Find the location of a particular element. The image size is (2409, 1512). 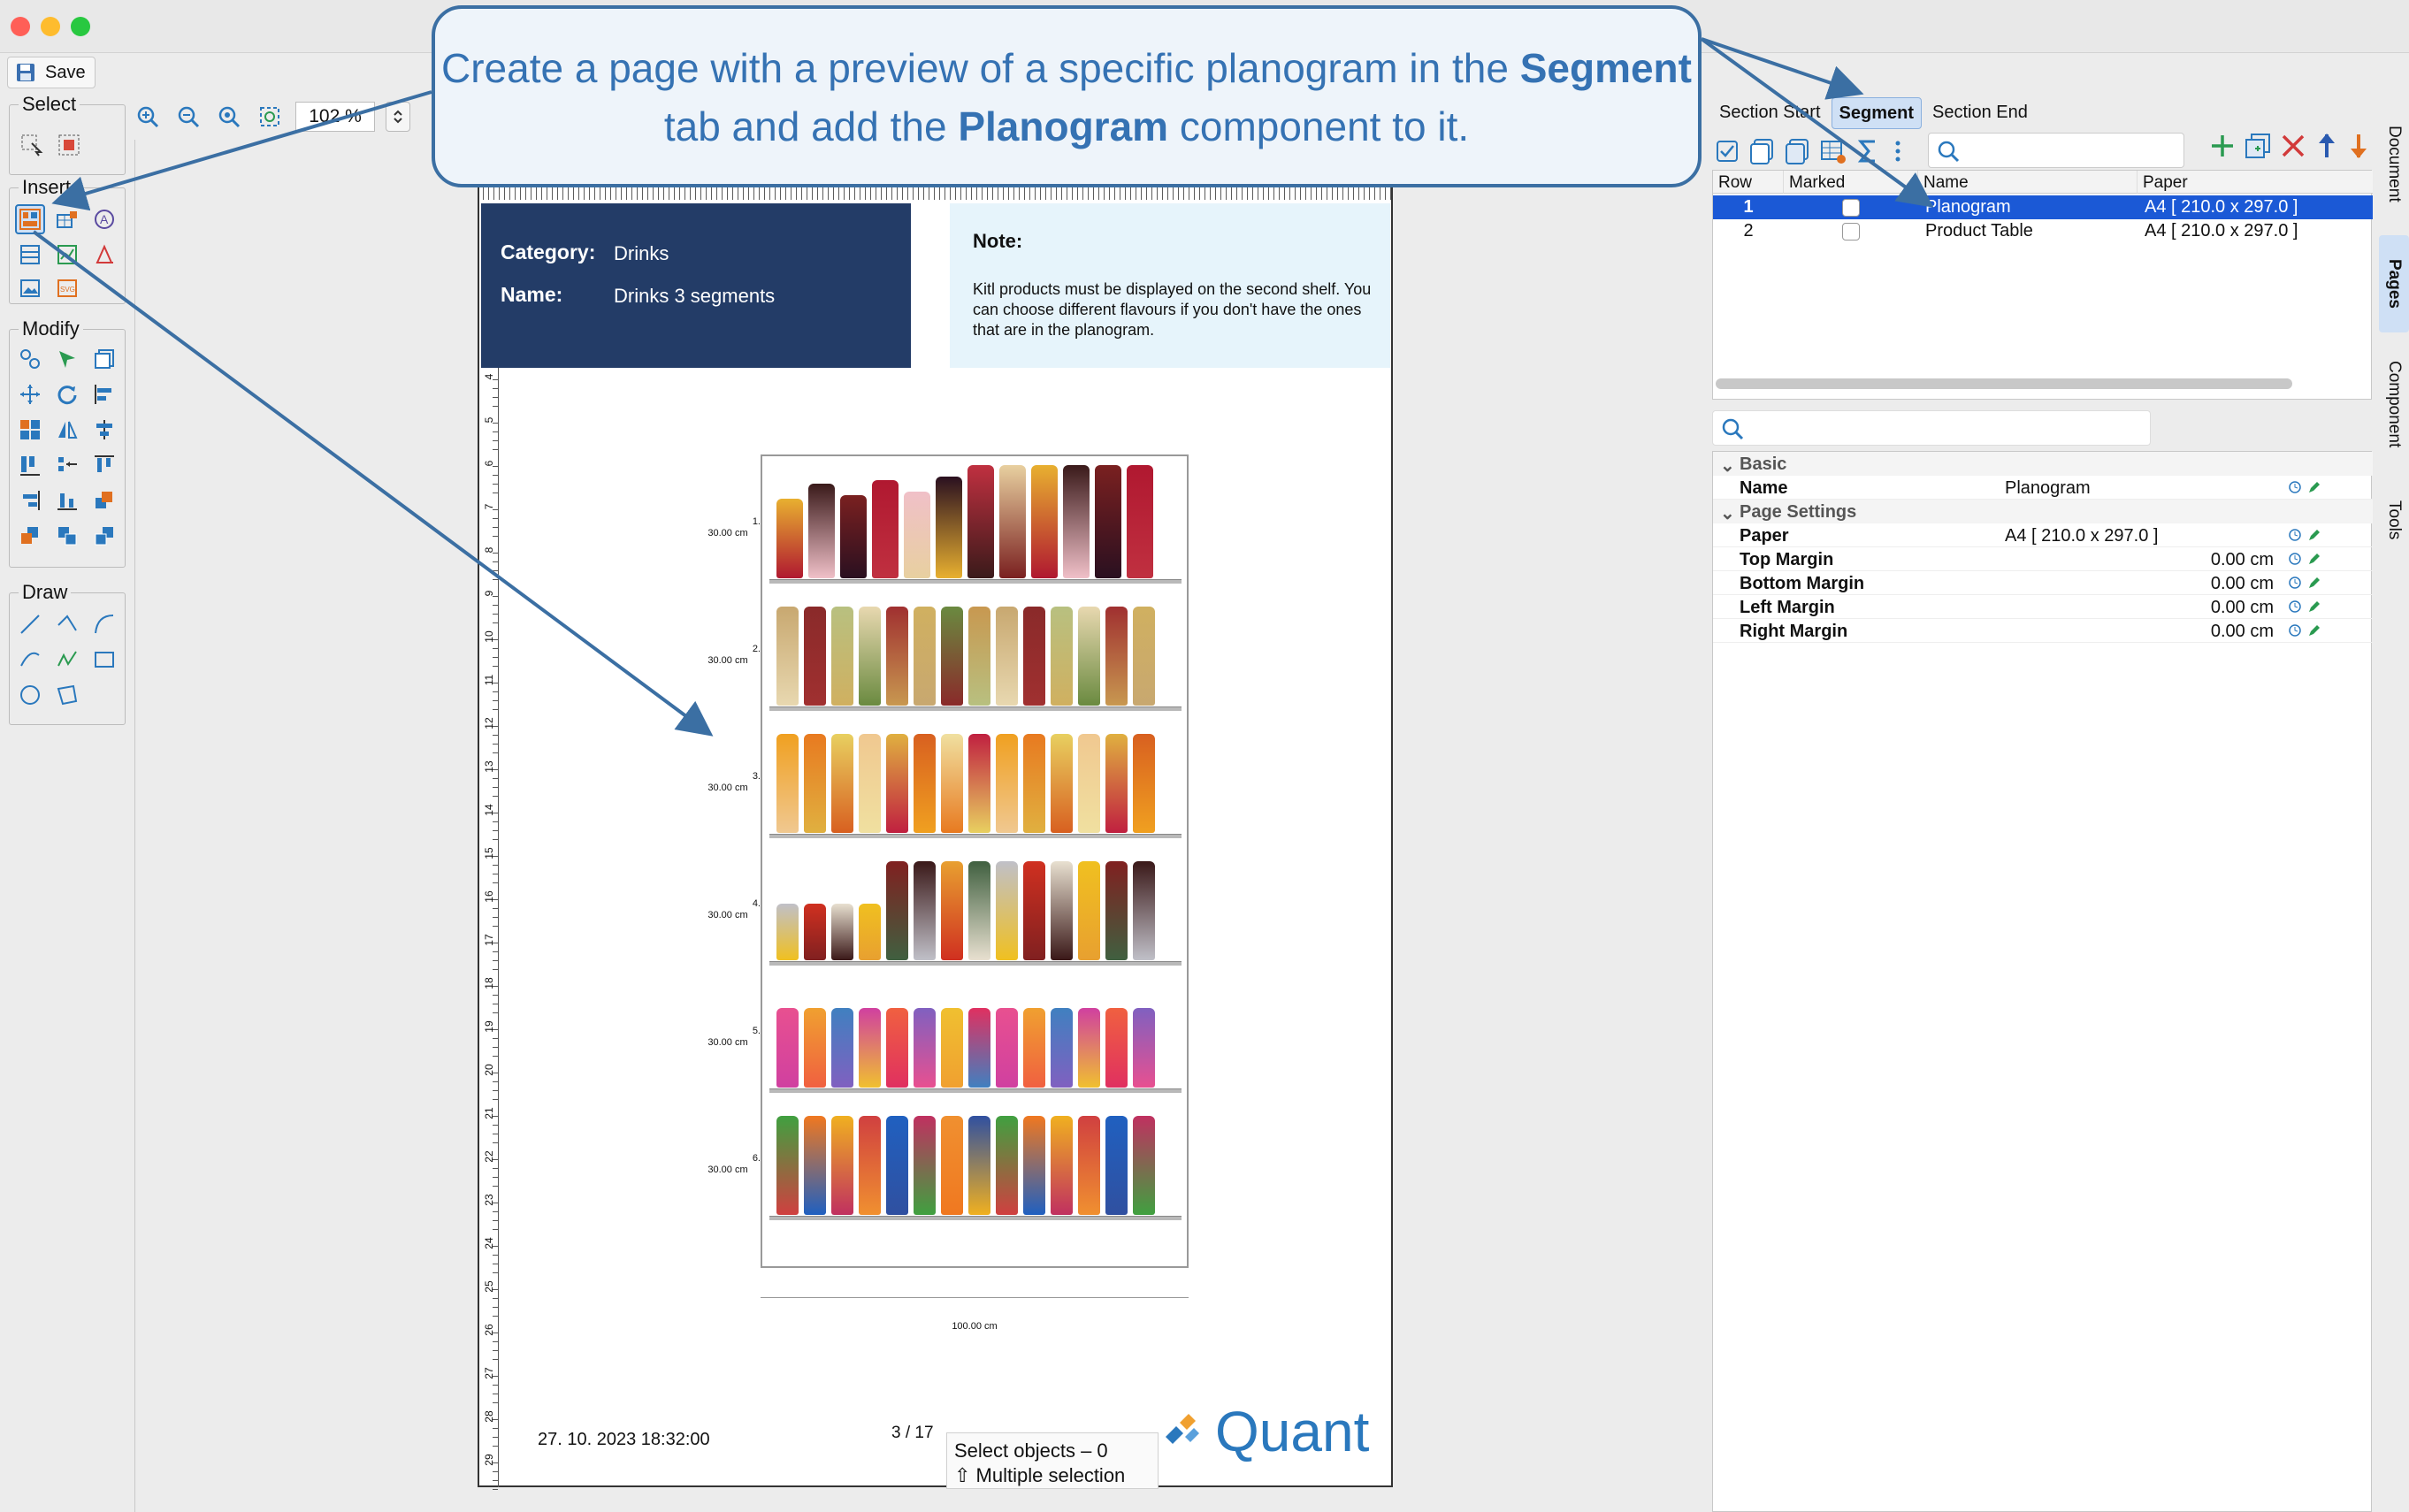

rotate-icon is located at coordinates (67, 394).